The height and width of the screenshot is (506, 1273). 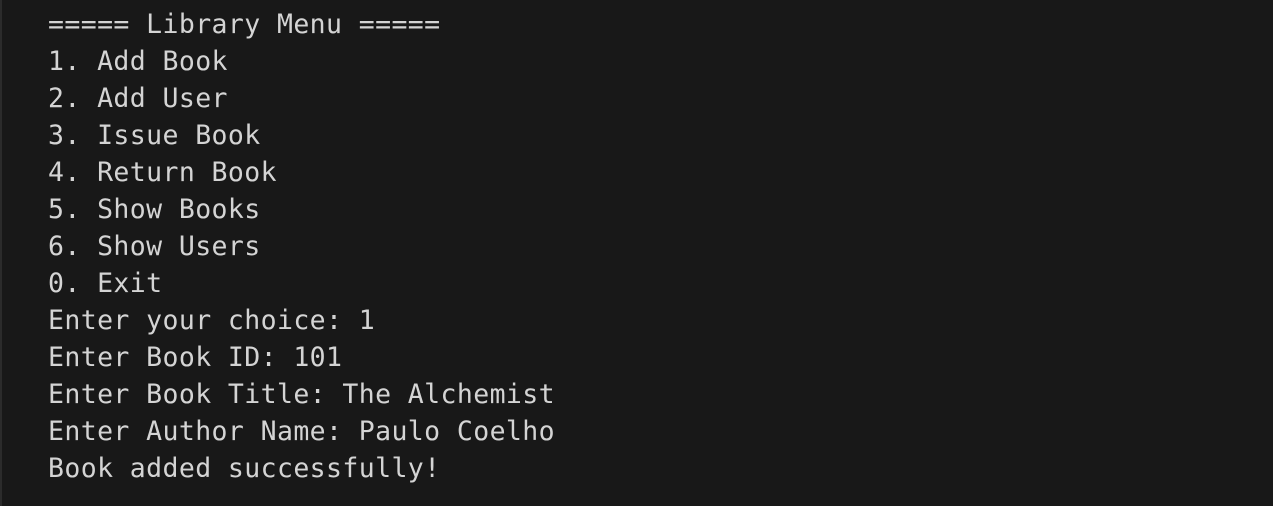 I want to click on menu-header: ===== Library Menu =====, so click(x=244, y=24).